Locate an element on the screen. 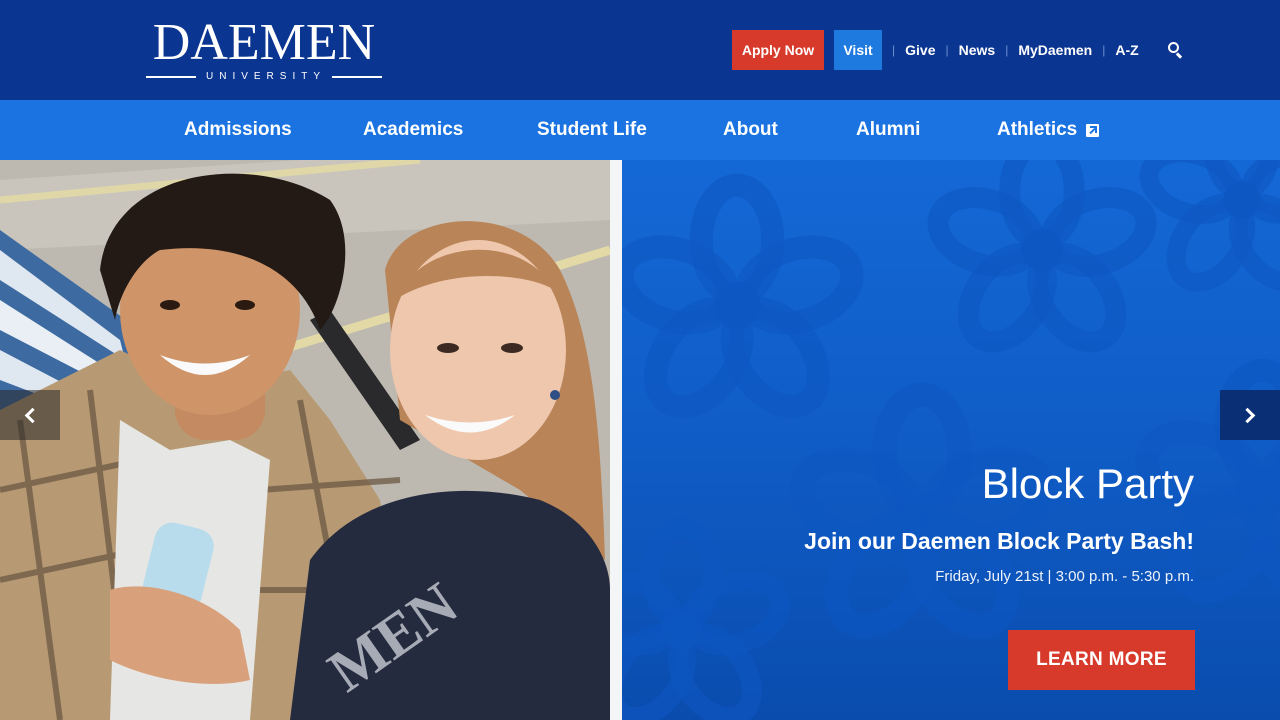 The height and width of the screenshot is (720, 1280). logo-rule-right is located at coordinates (357, 77).